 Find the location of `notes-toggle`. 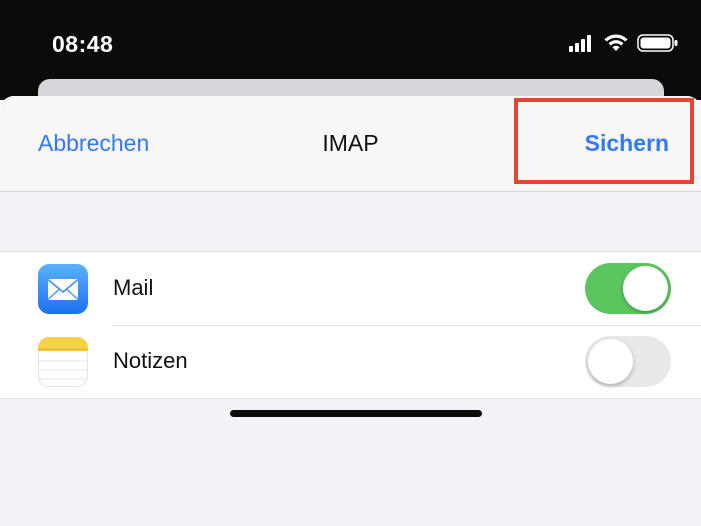

notes-toggle is located at coordinates (628, 361).